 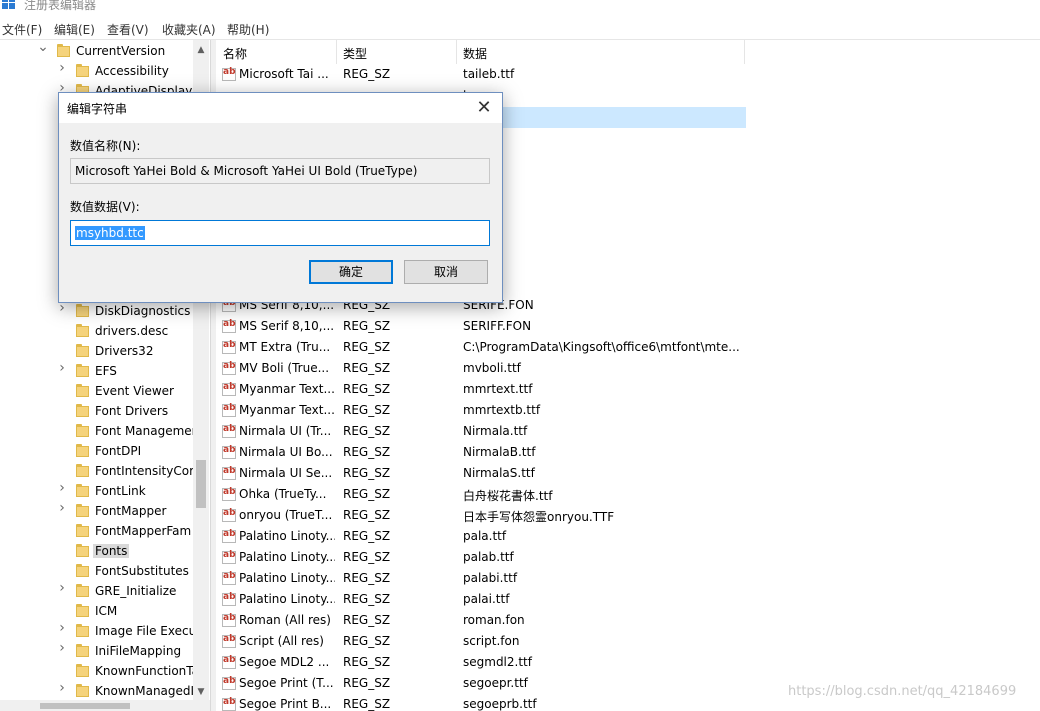 I want to click on tree-item: FontSubstitutes, so click(x=96, y=572).